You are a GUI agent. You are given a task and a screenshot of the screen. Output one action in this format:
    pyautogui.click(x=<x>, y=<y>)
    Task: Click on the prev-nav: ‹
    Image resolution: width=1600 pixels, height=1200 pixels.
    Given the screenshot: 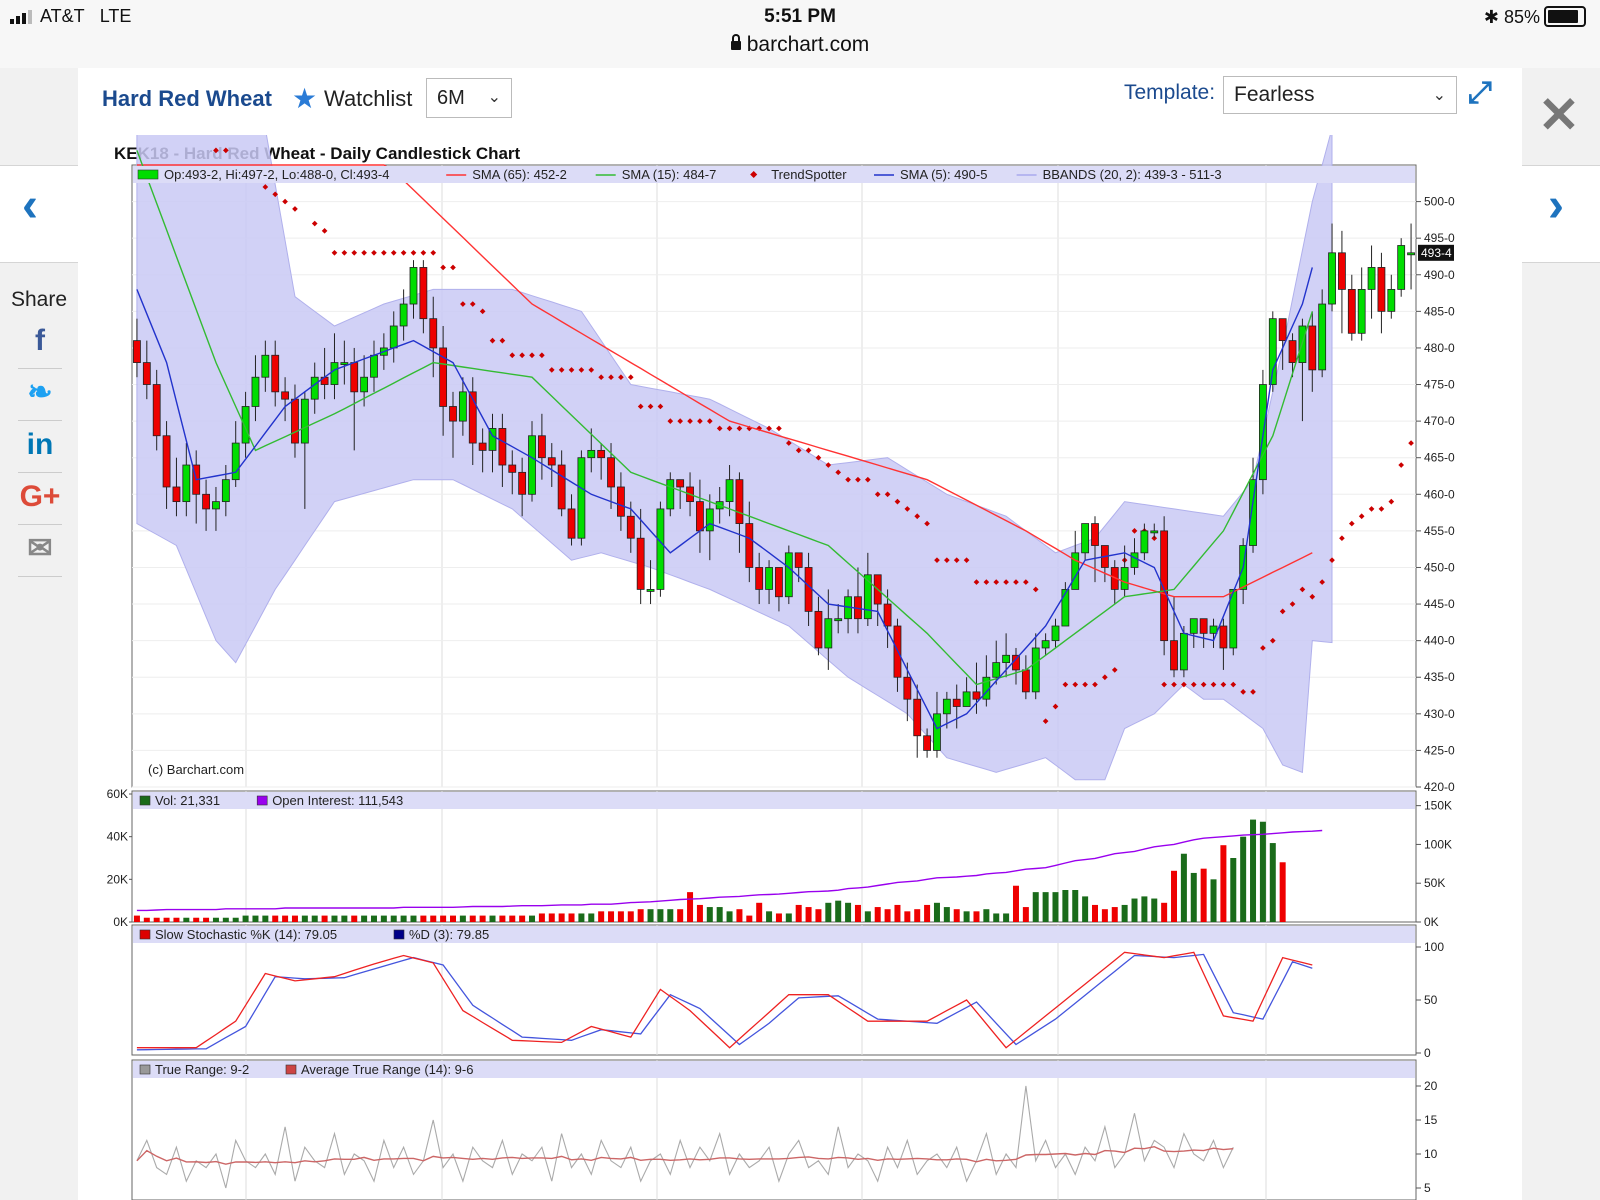 What is the action you would take?
    pyautogui.click(x=39, y=214)
    